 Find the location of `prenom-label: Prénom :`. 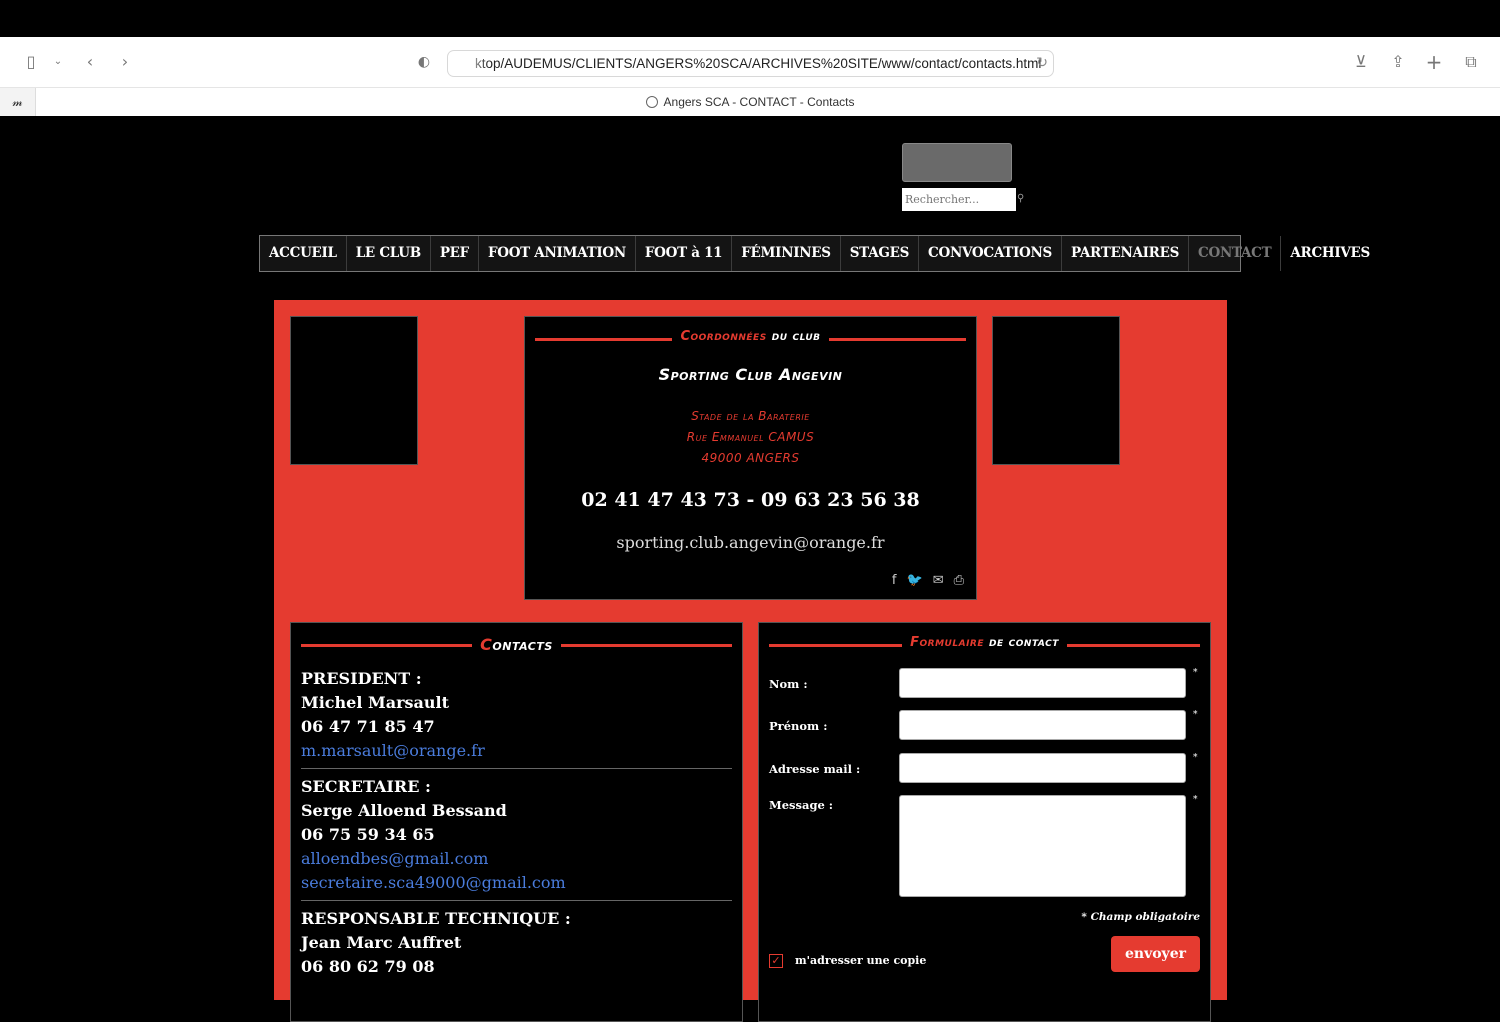

prenom-label: Prénom : is located at coordinates (798, 726).